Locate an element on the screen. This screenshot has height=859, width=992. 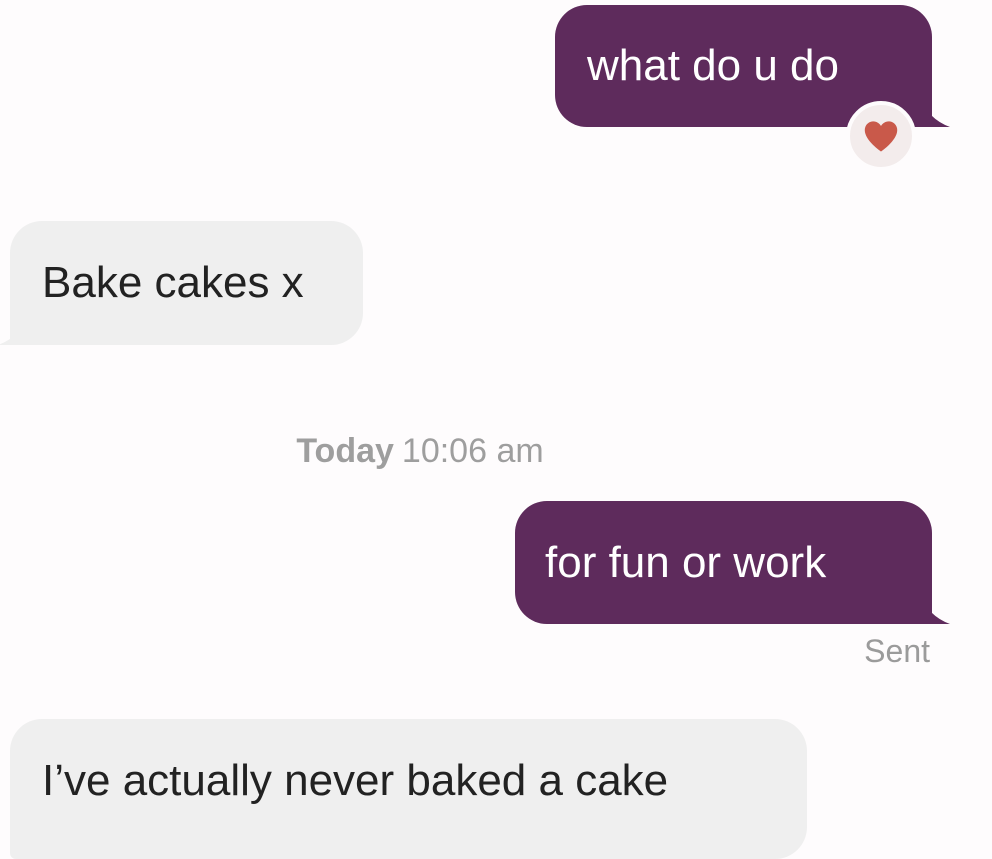
reaction-badge is located at coordinates (881, 136).